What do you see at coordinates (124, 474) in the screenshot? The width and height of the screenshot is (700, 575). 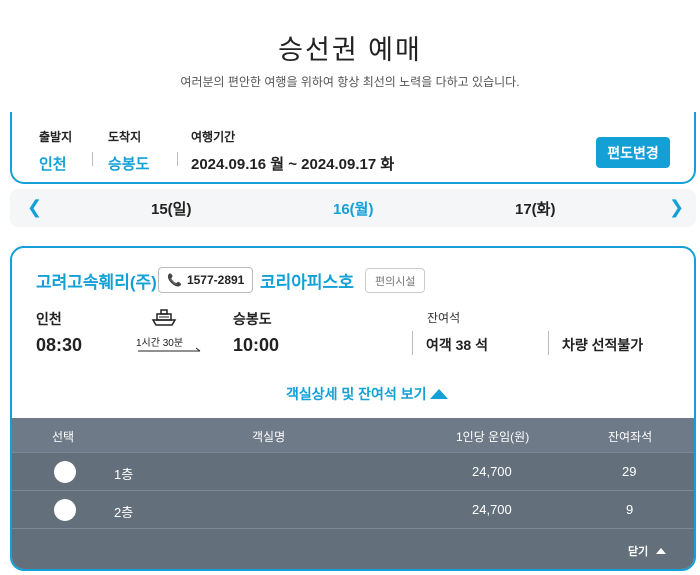 I see `room-name: 1층` at bounding box center [124, 474].